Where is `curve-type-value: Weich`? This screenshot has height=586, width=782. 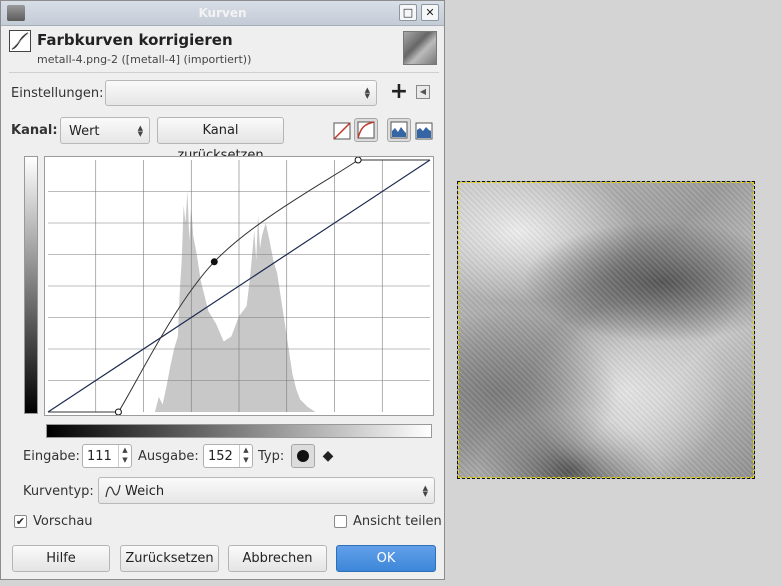 curve-type-value: Weich is located at coordinates (145, 491).